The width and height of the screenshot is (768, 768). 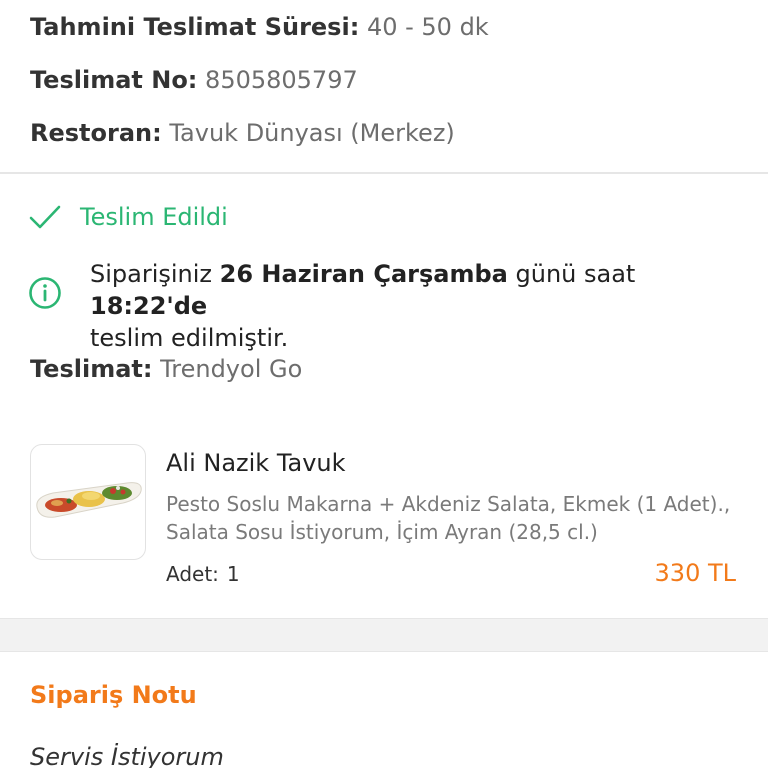 I want to click on section-divider, so click(x=384, y=173).